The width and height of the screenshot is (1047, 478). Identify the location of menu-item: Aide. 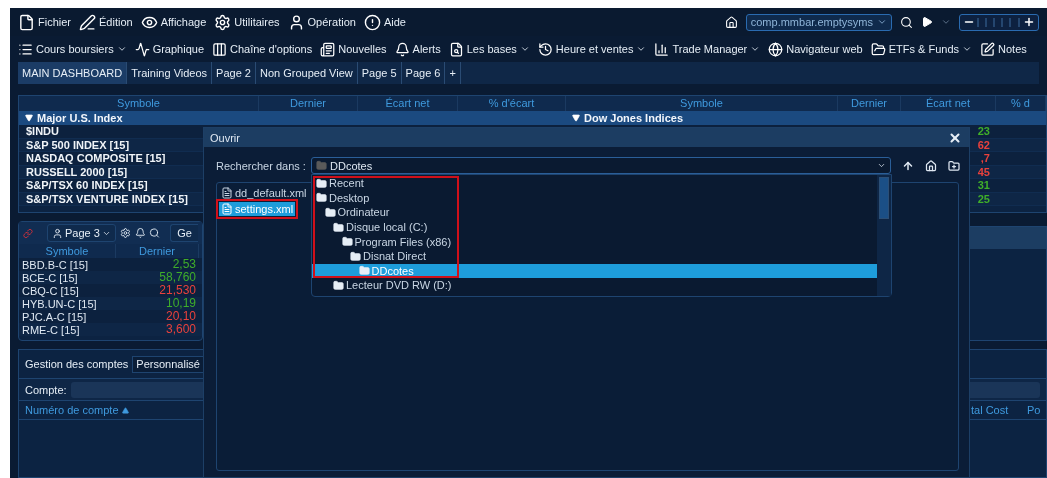
(384, 22).